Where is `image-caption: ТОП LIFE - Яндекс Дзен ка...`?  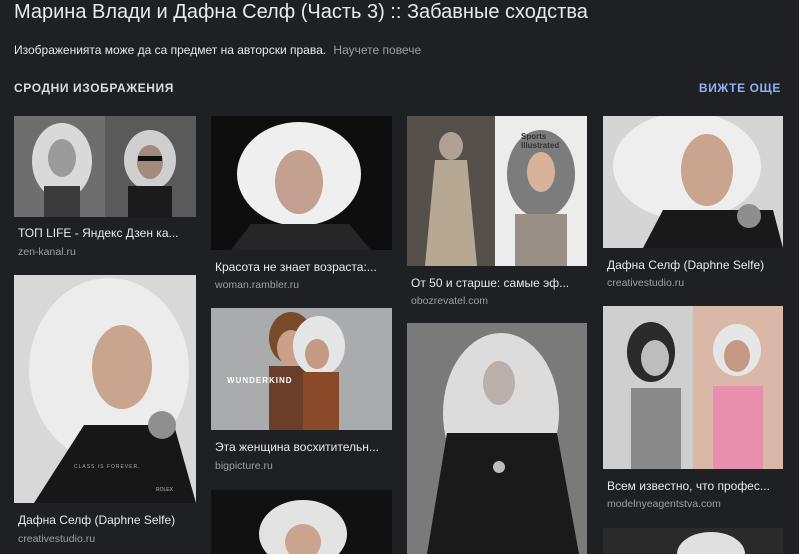
image-caption: ТОП LIFE - Яндекс Дзен ка... is located at coordinates (98, 233).